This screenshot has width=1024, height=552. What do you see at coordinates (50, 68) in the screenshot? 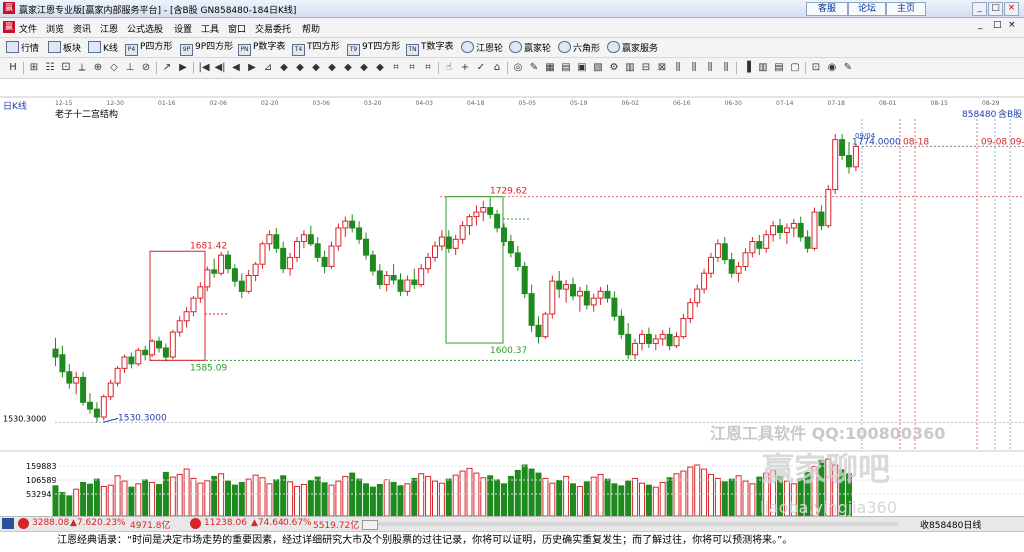
I see `drawing-tool-3: ☷` at bounding box center [50, 68].